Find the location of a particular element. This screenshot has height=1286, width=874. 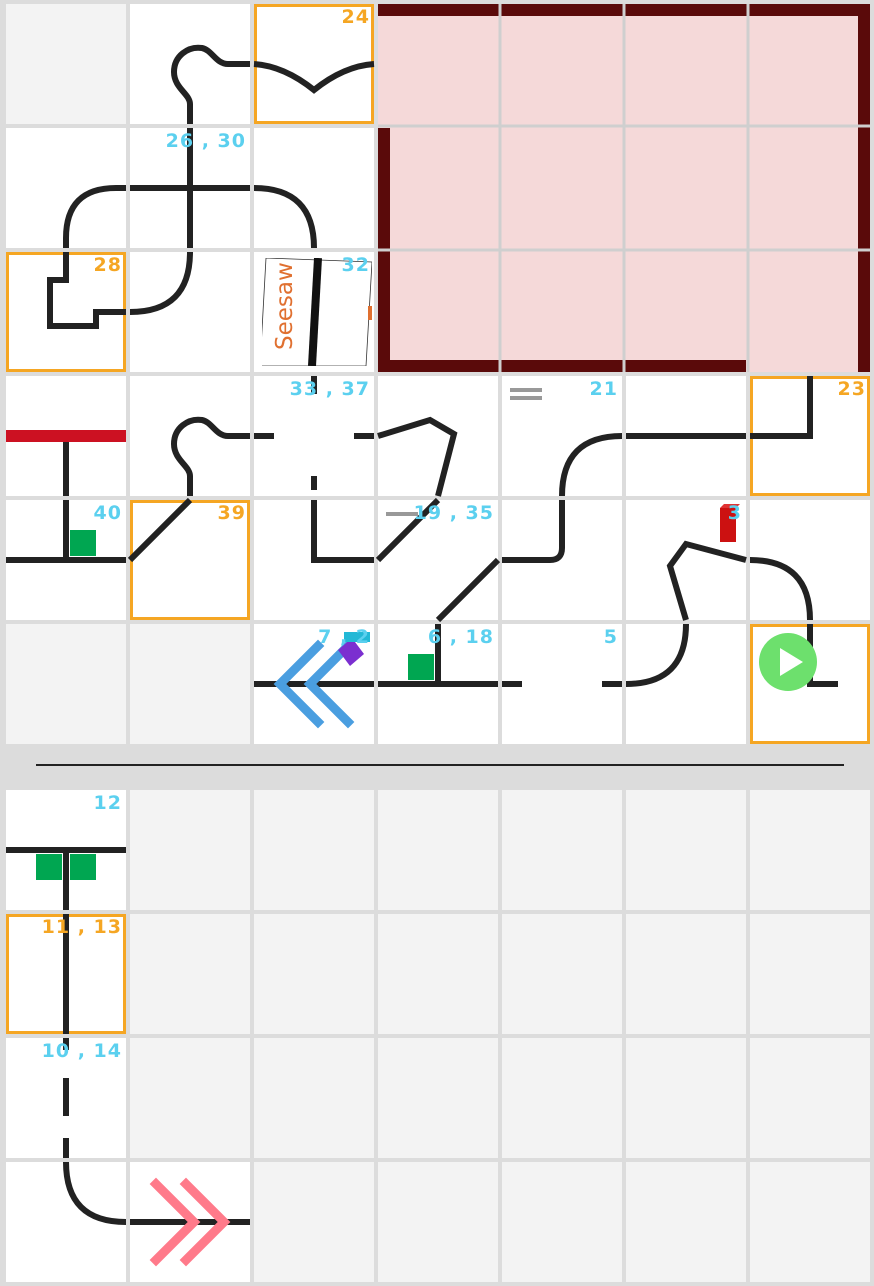

tile-number-badge: 21 is located at coordinates (603, 389).